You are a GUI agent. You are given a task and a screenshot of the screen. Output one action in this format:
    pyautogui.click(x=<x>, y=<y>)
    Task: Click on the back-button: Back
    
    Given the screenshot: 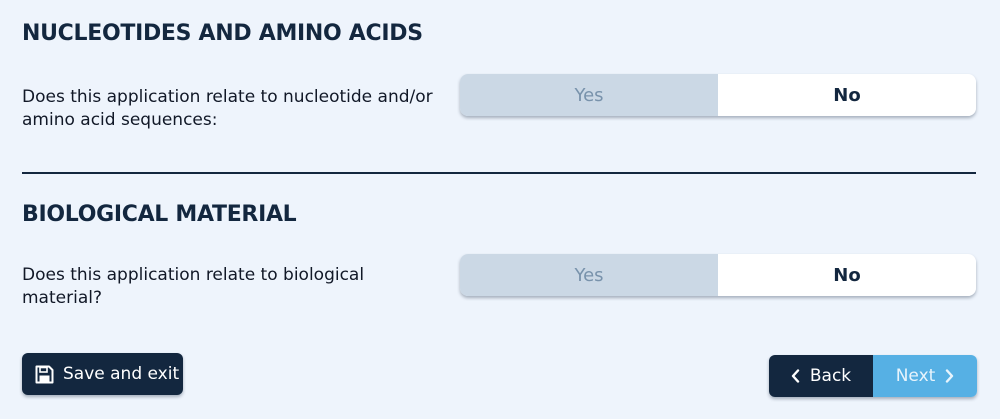 What is the action you would take?
    pyautogui.click(x=821, y=376)
    